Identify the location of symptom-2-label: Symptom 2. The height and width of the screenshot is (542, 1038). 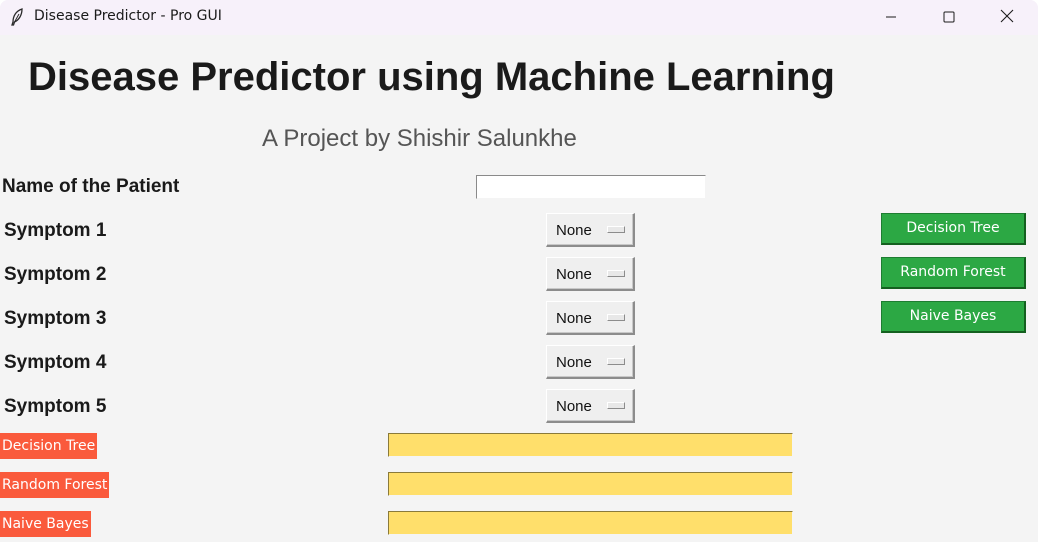
(55, 274).